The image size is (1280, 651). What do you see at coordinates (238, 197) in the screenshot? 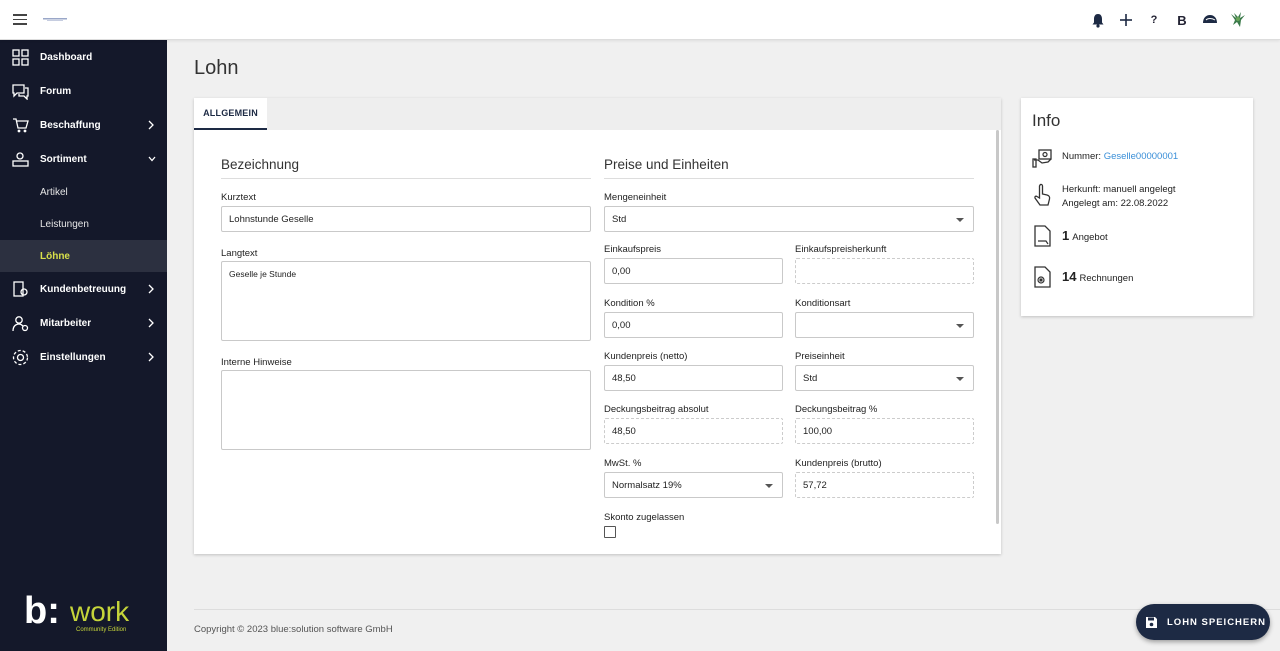
I see `kurztext-label: Kurztext` at bounding box center [238, 197].